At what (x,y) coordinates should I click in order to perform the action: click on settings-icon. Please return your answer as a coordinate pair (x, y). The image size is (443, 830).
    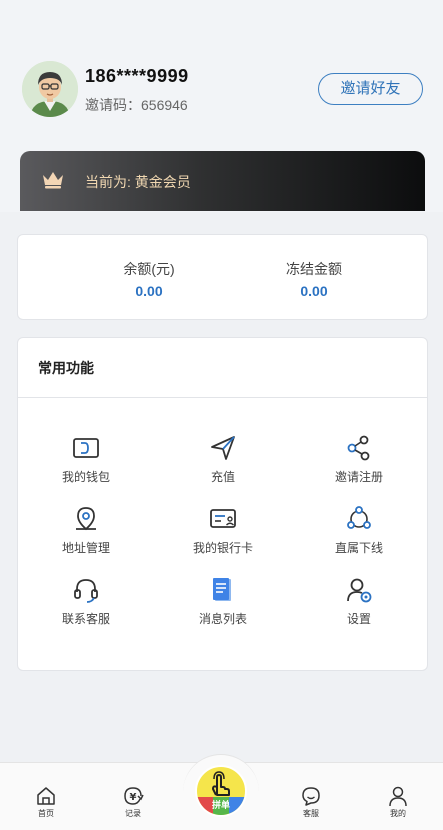
    Looking at the image, I should click on (359, 590).